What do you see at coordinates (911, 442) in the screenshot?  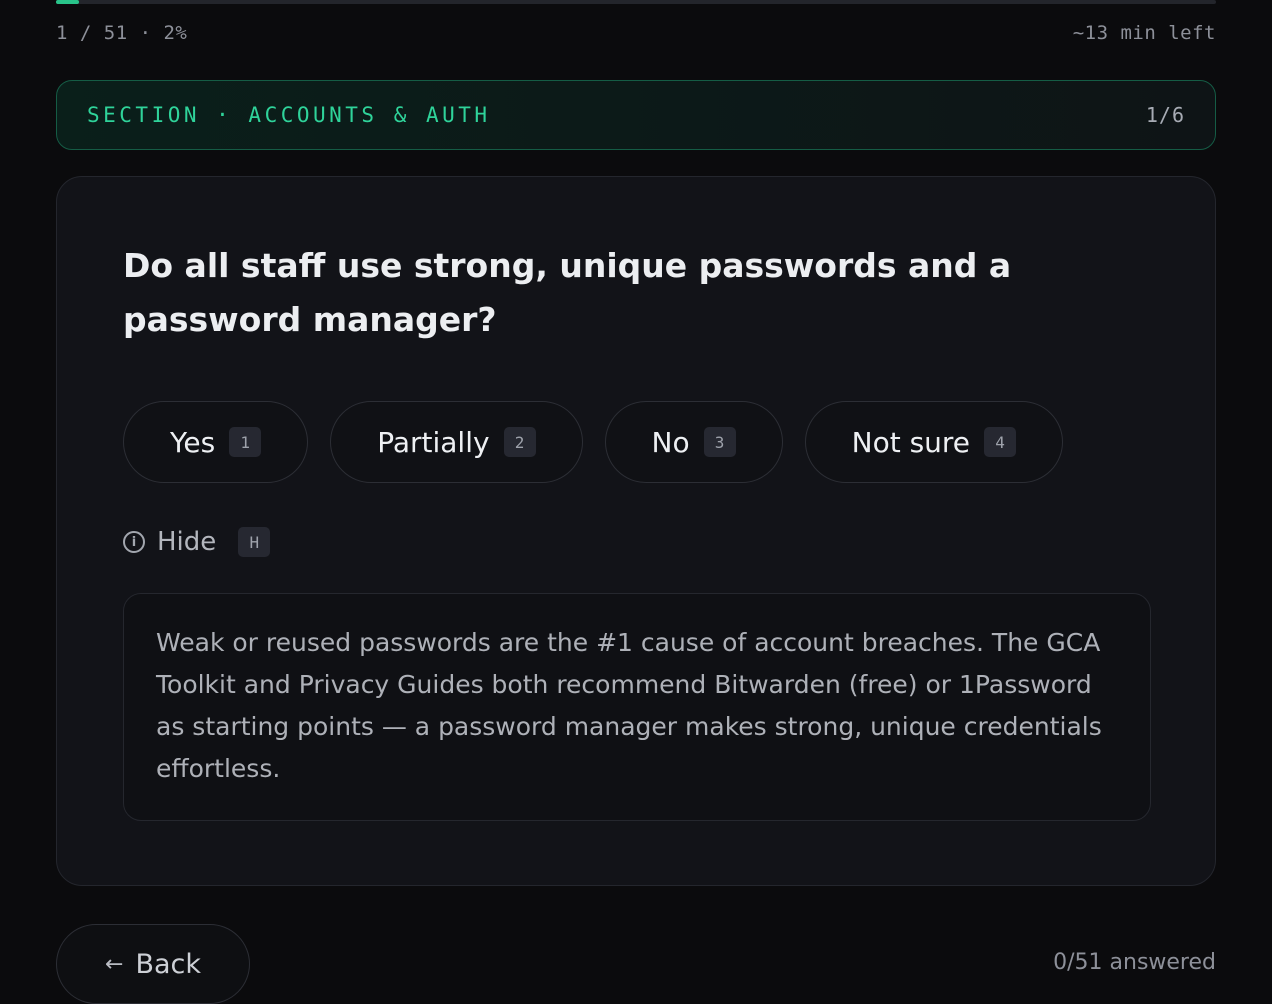 I see `option-label: Not sure` at bounding box center [911, 442].